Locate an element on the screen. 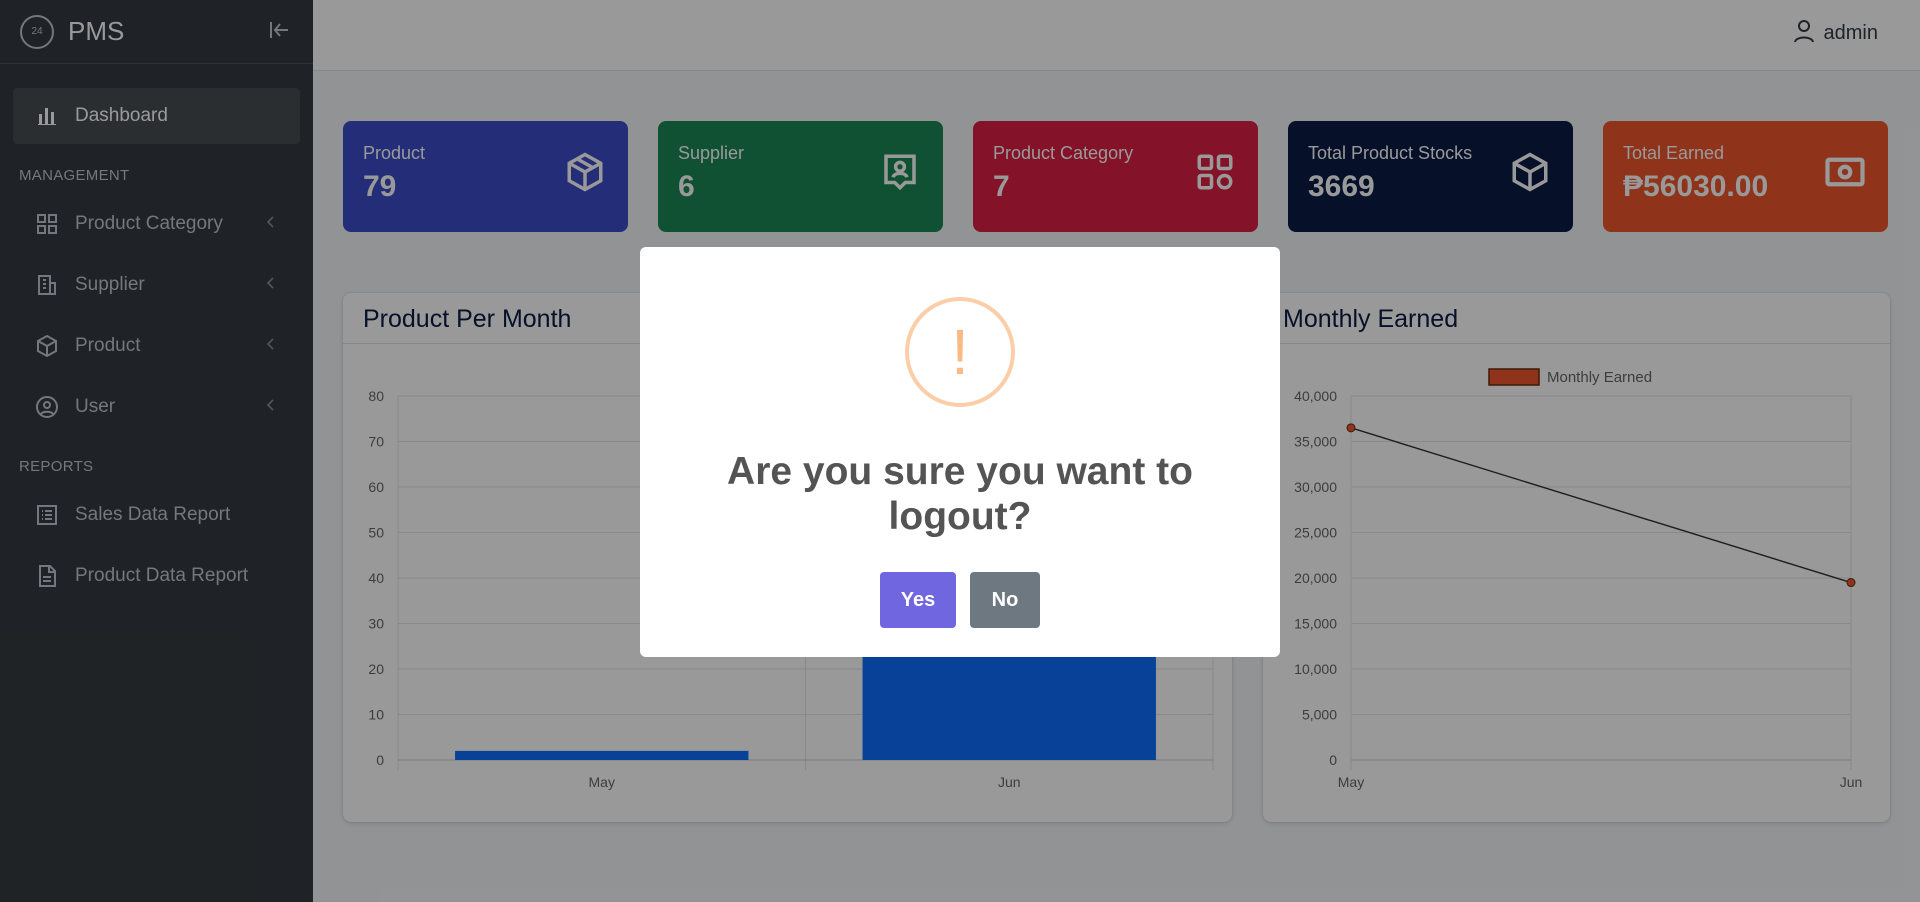 Image resolution: width=1920 pixels, height=902 pixels. dialog-actions: Yes No is located at coordinates (960, 600).